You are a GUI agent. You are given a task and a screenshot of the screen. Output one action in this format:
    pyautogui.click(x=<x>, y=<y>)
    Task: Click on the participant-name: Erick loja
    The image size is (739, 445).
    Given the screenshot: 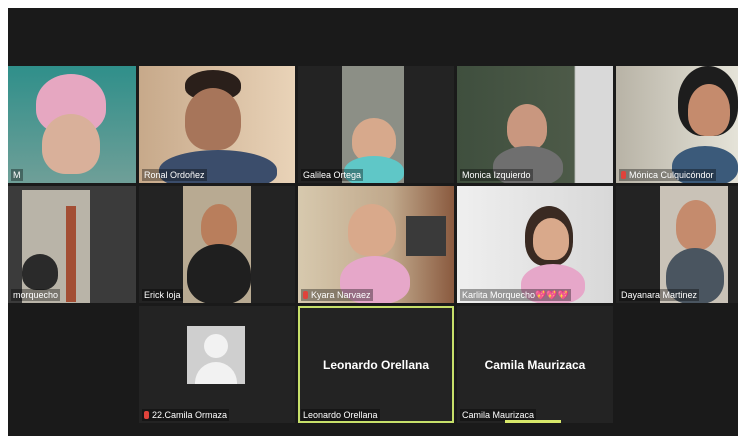 What is the action you would take?
    pyautogui.click(x=162, y=295)
    